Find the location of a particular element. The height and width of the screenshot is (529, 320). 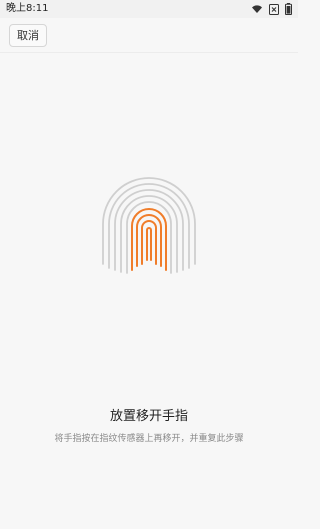

header-divider is located at coordinates (149, 52).